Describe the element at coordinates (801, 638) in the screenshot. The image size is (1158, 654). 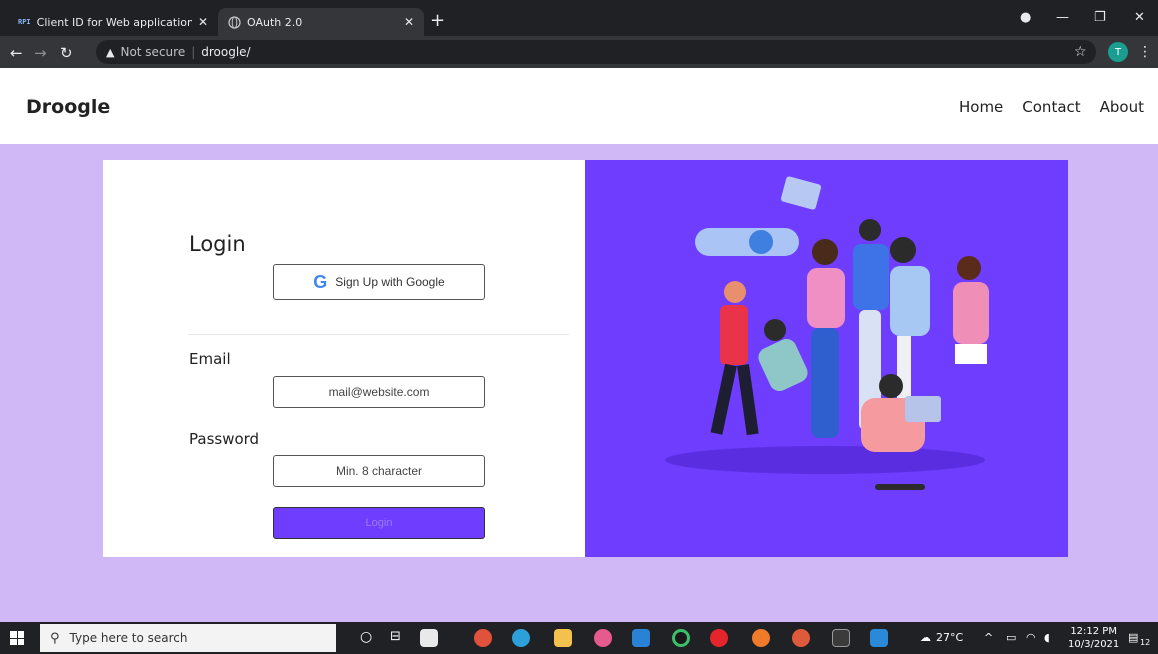
I see `chrome-profile-icon` at that location.